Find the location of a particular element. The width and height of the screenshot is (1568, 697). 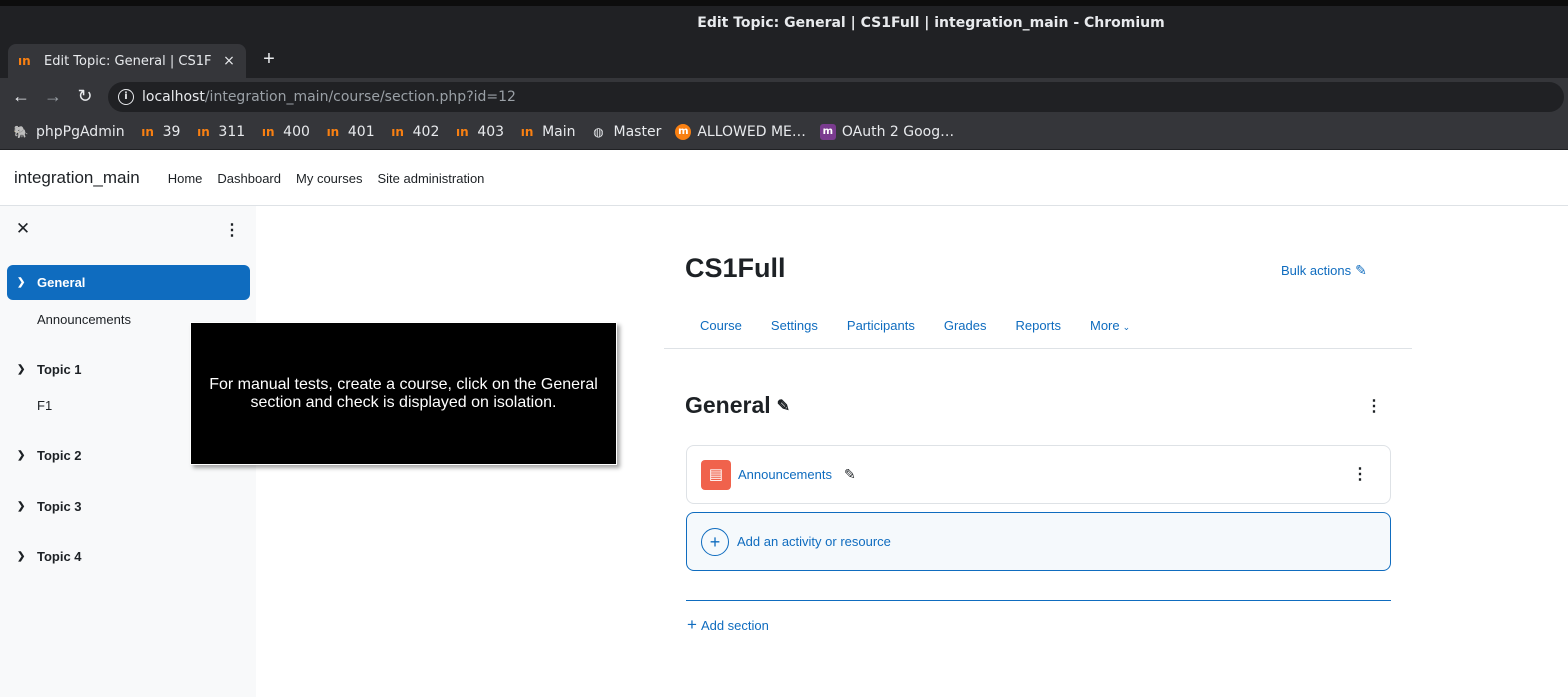

bookmark-label: 39 is located at coordinates (171, 132).